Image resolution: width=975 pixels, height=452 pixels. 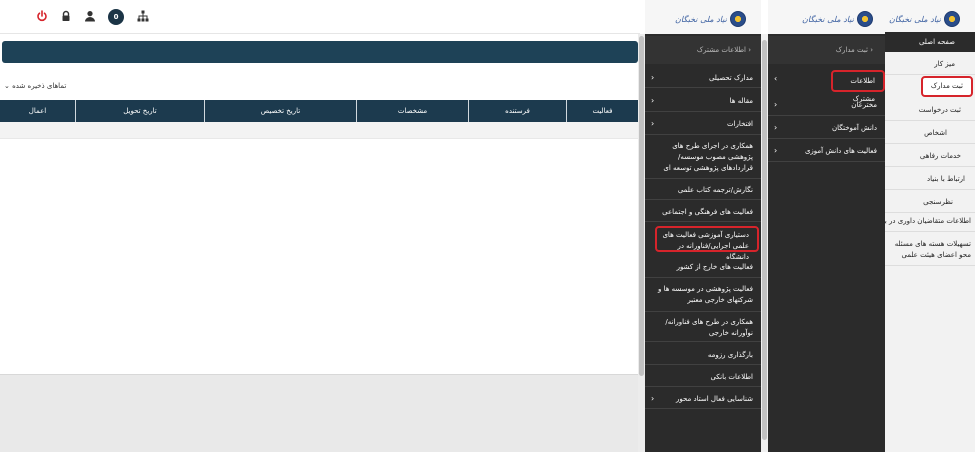 I want to click on menu-item-welfare: خدمات رفاهی, so click(x=930, y=156).